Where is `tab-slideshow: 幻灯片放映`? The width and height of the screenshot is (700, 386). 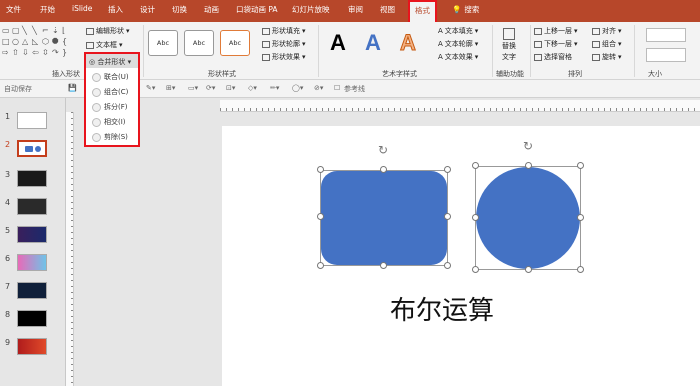 tab-slideshow: 幻灯片放映 is located at coordinates (311, 9).